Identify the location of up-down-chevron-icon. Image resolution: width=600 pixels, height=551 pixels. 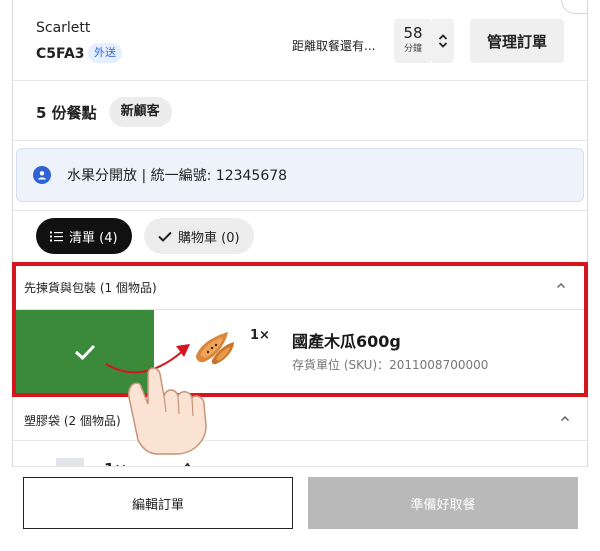
(443, 41).